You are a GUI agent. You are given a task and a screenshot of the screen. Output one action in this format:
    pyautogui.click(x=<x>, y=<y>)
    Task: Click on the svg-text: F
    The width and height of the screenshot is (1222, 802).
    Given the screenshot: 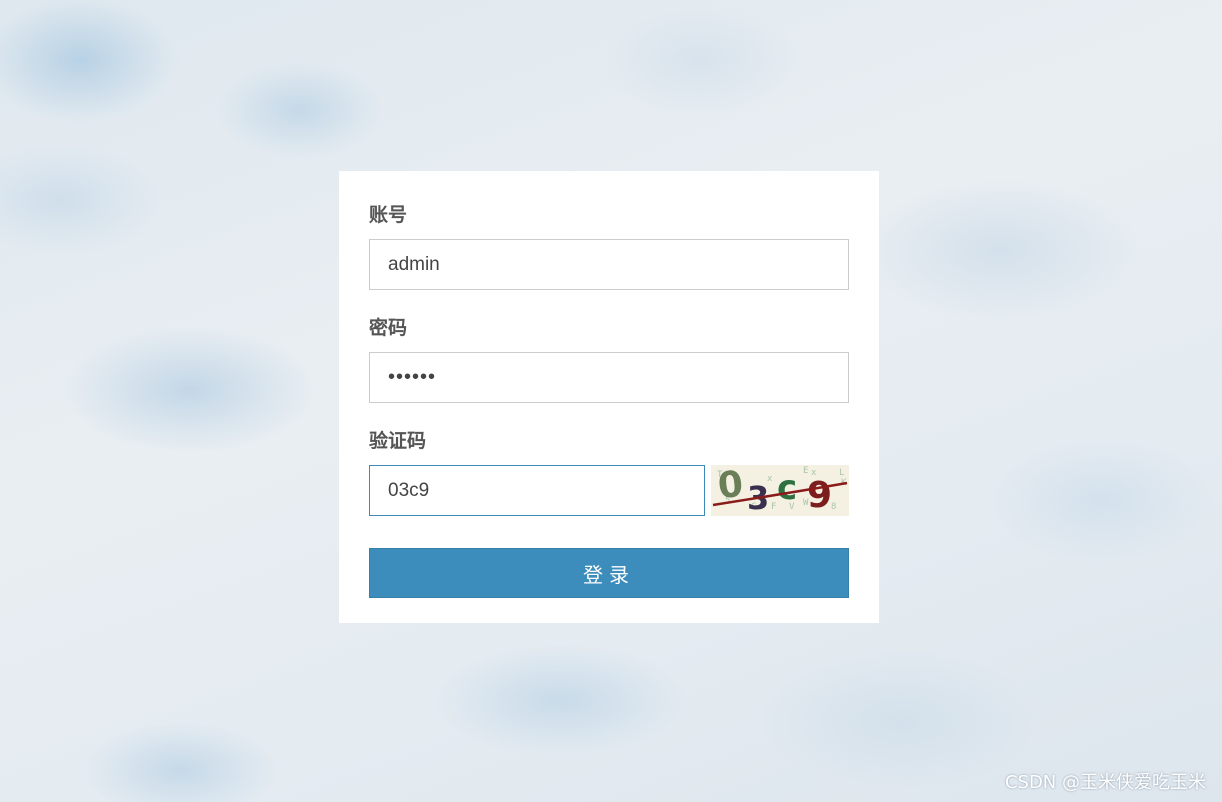 What is the action you would take?
    pyautogui.click(x=773, y=507)
    